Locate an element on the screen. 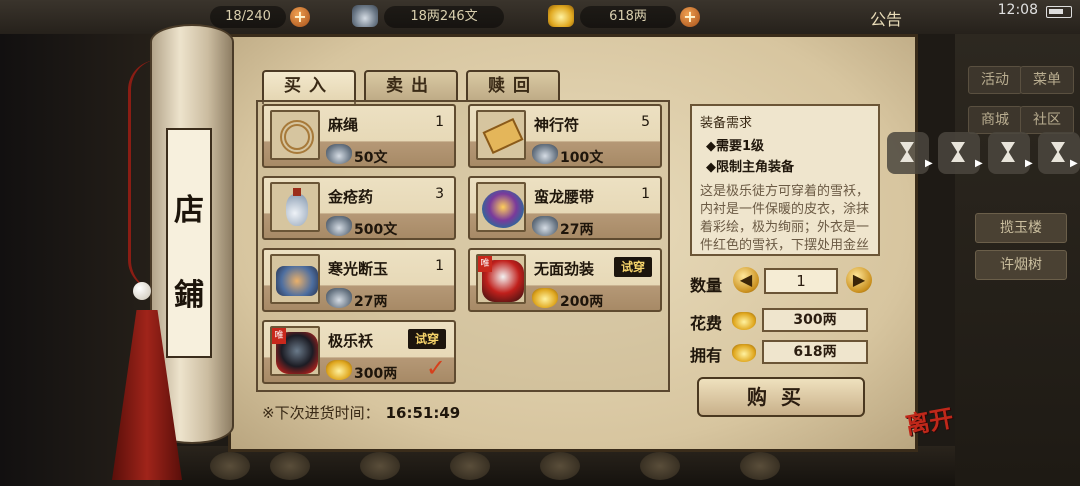 This screenshot has width=1080, height=486. item-name: 蛮龙腰带 is located at coordinates (564, 197).